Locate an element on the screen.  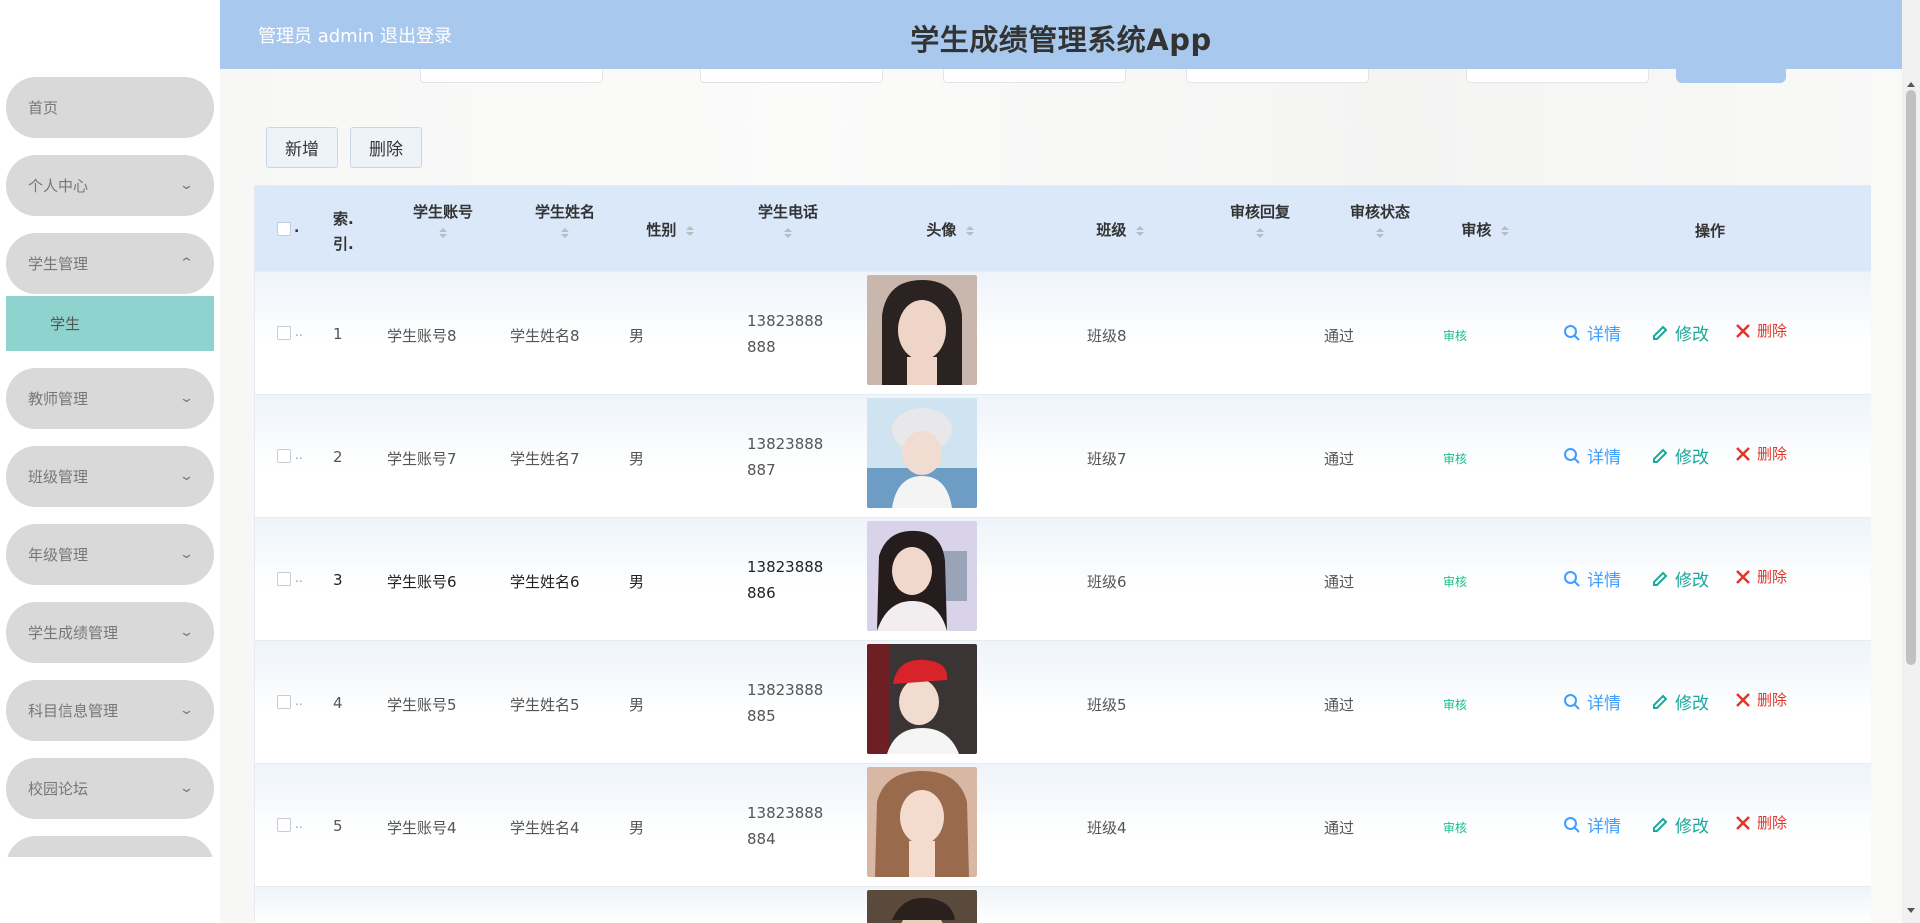
scroll-up-arrow is located at coordinates (1911, 84).